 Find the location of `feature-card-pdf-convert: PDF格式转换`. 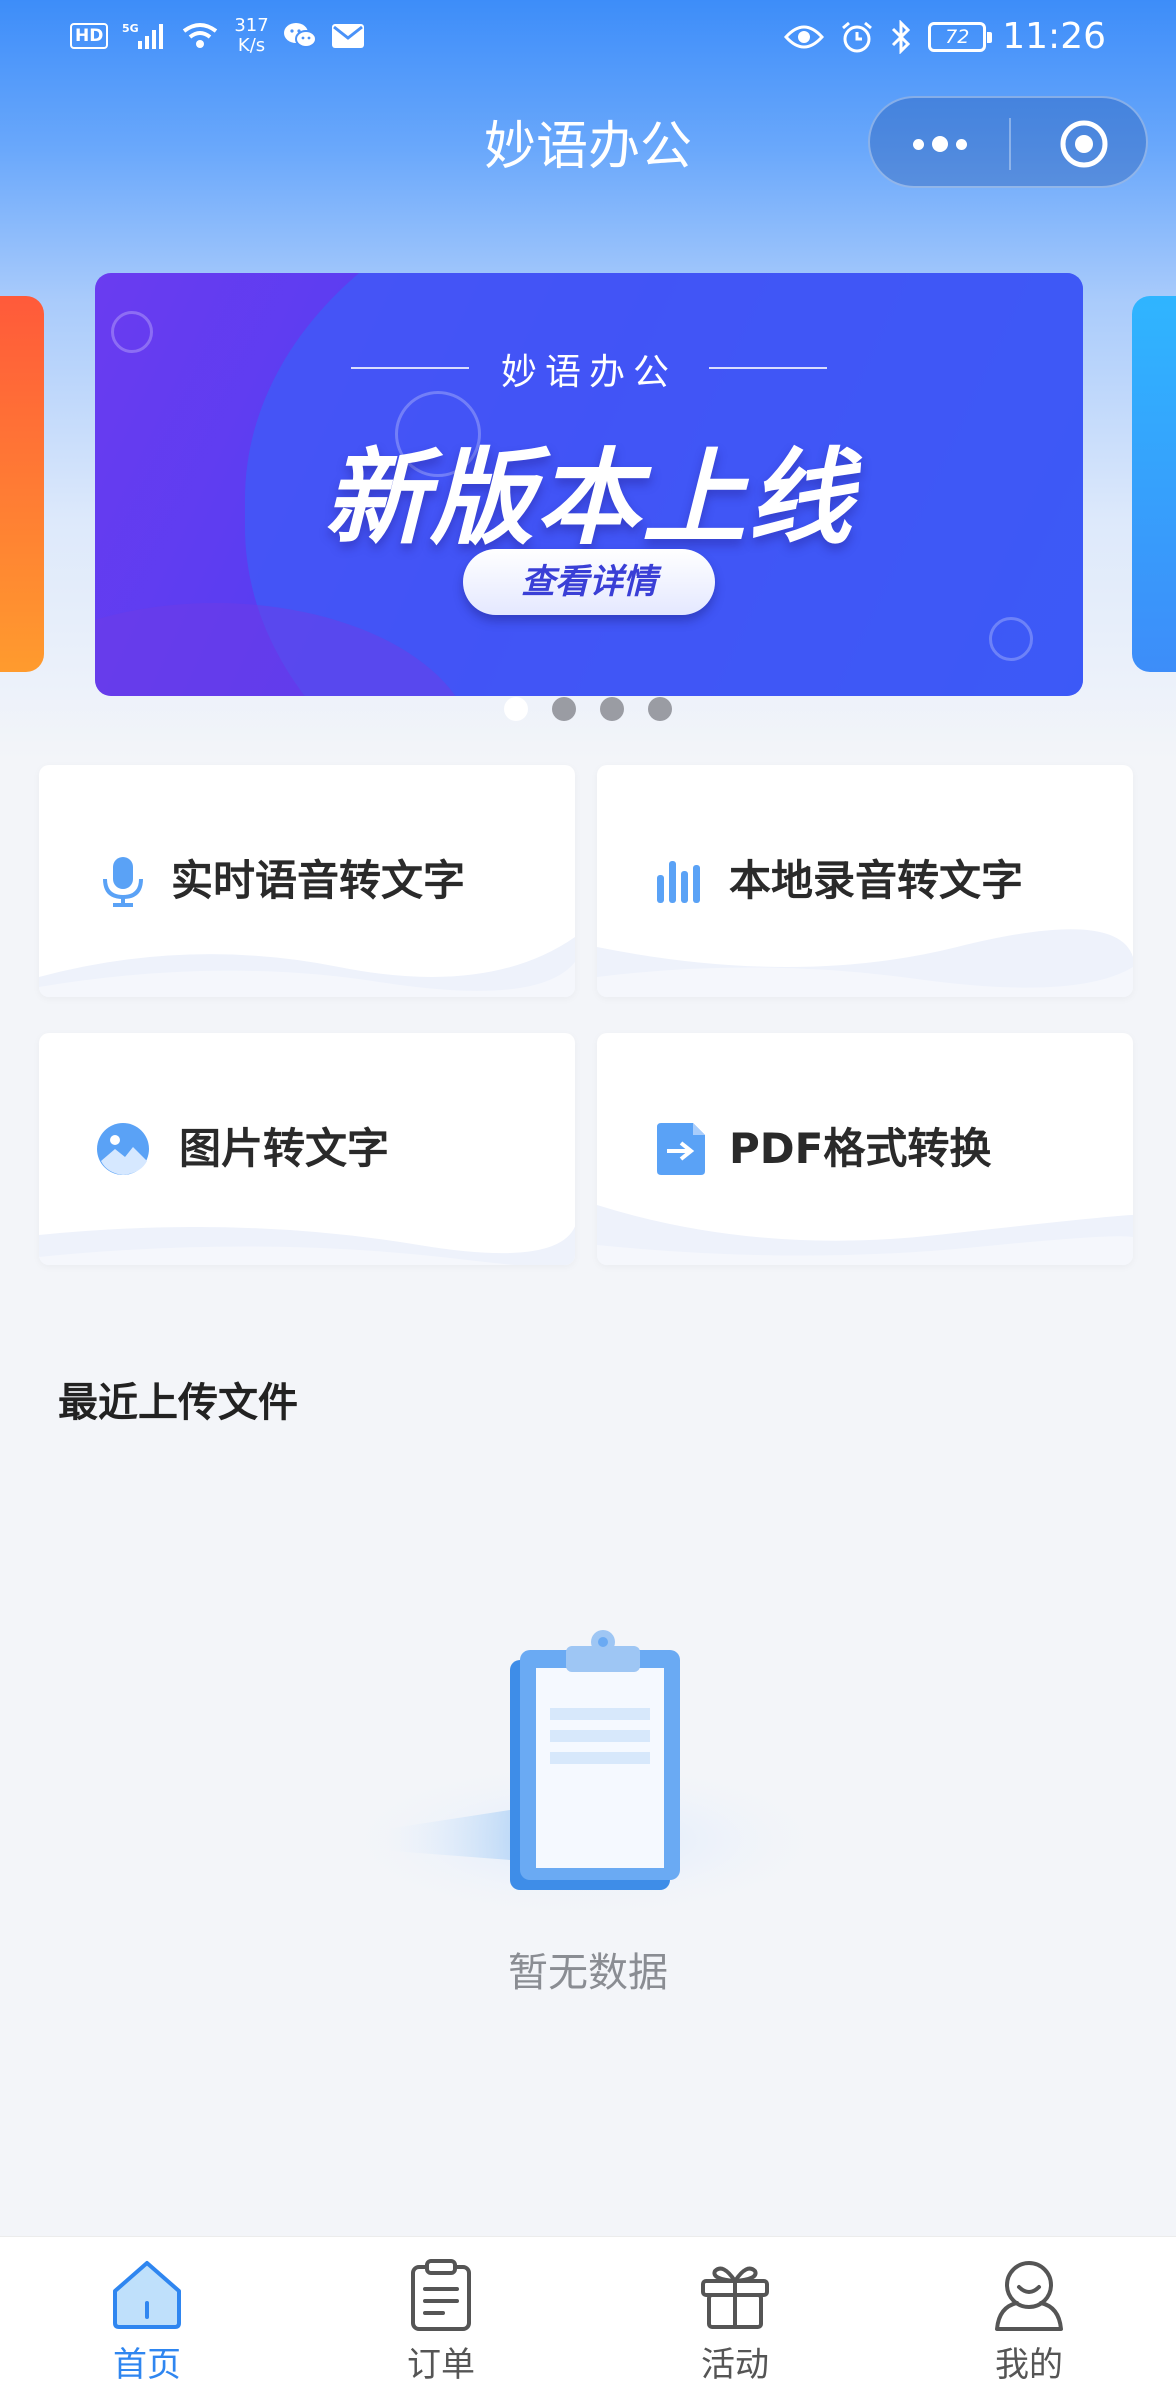

feature-card-pdf-convert: PDF格式转换 is located at coordinates (865, 1149).